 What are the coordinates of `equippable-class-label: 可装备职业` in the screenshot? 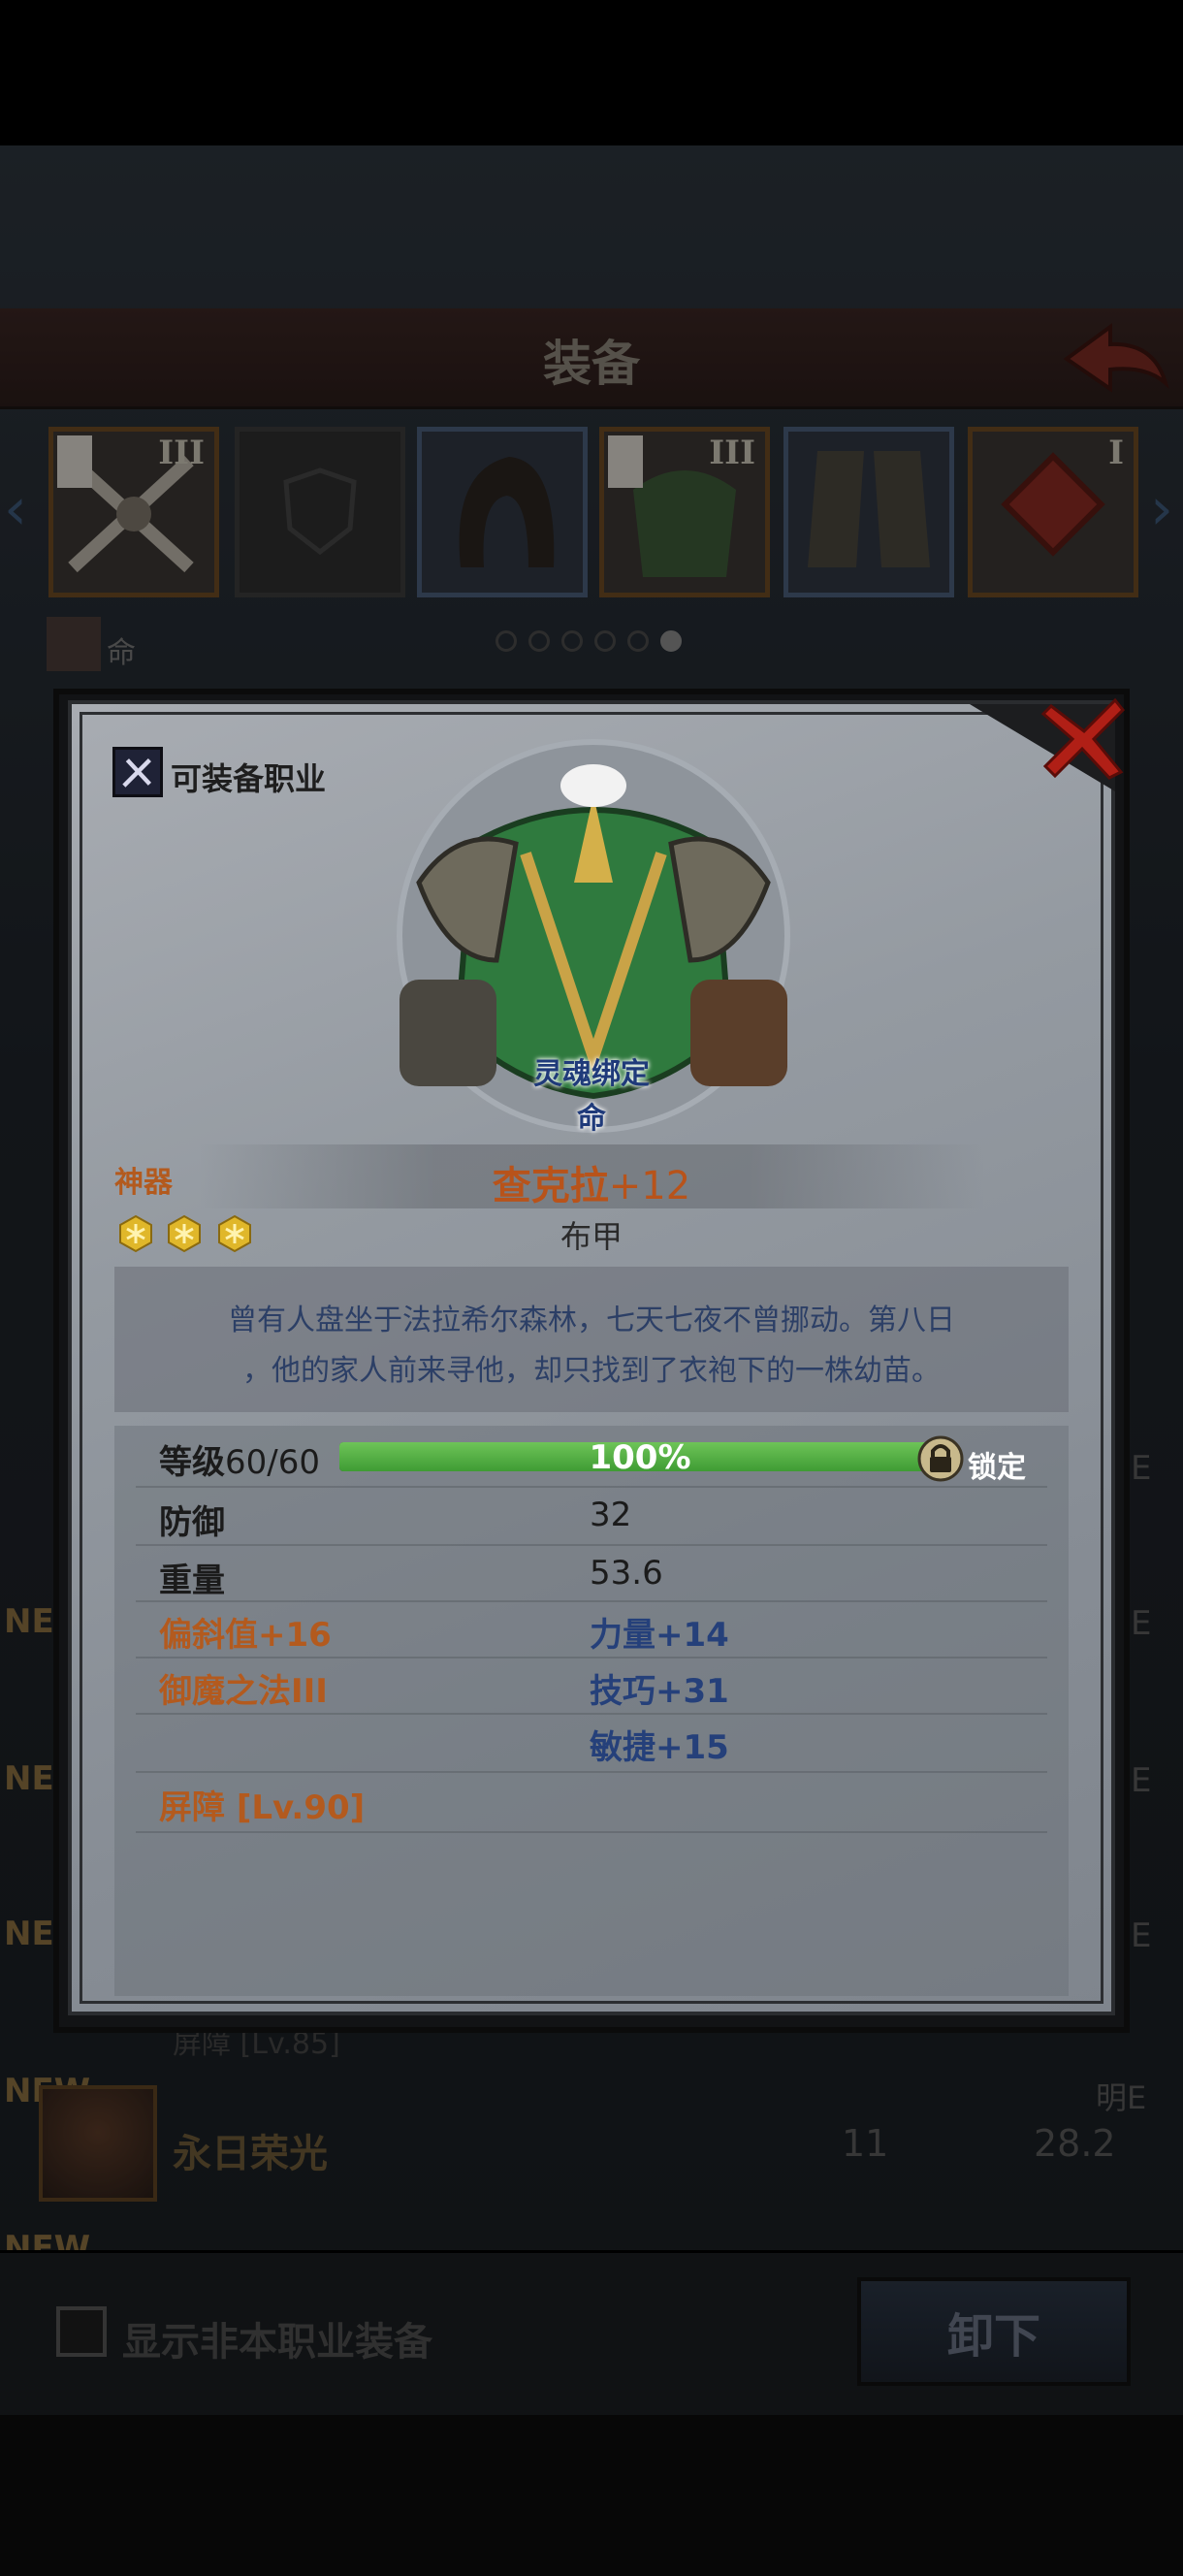 It's located at (248, 777).